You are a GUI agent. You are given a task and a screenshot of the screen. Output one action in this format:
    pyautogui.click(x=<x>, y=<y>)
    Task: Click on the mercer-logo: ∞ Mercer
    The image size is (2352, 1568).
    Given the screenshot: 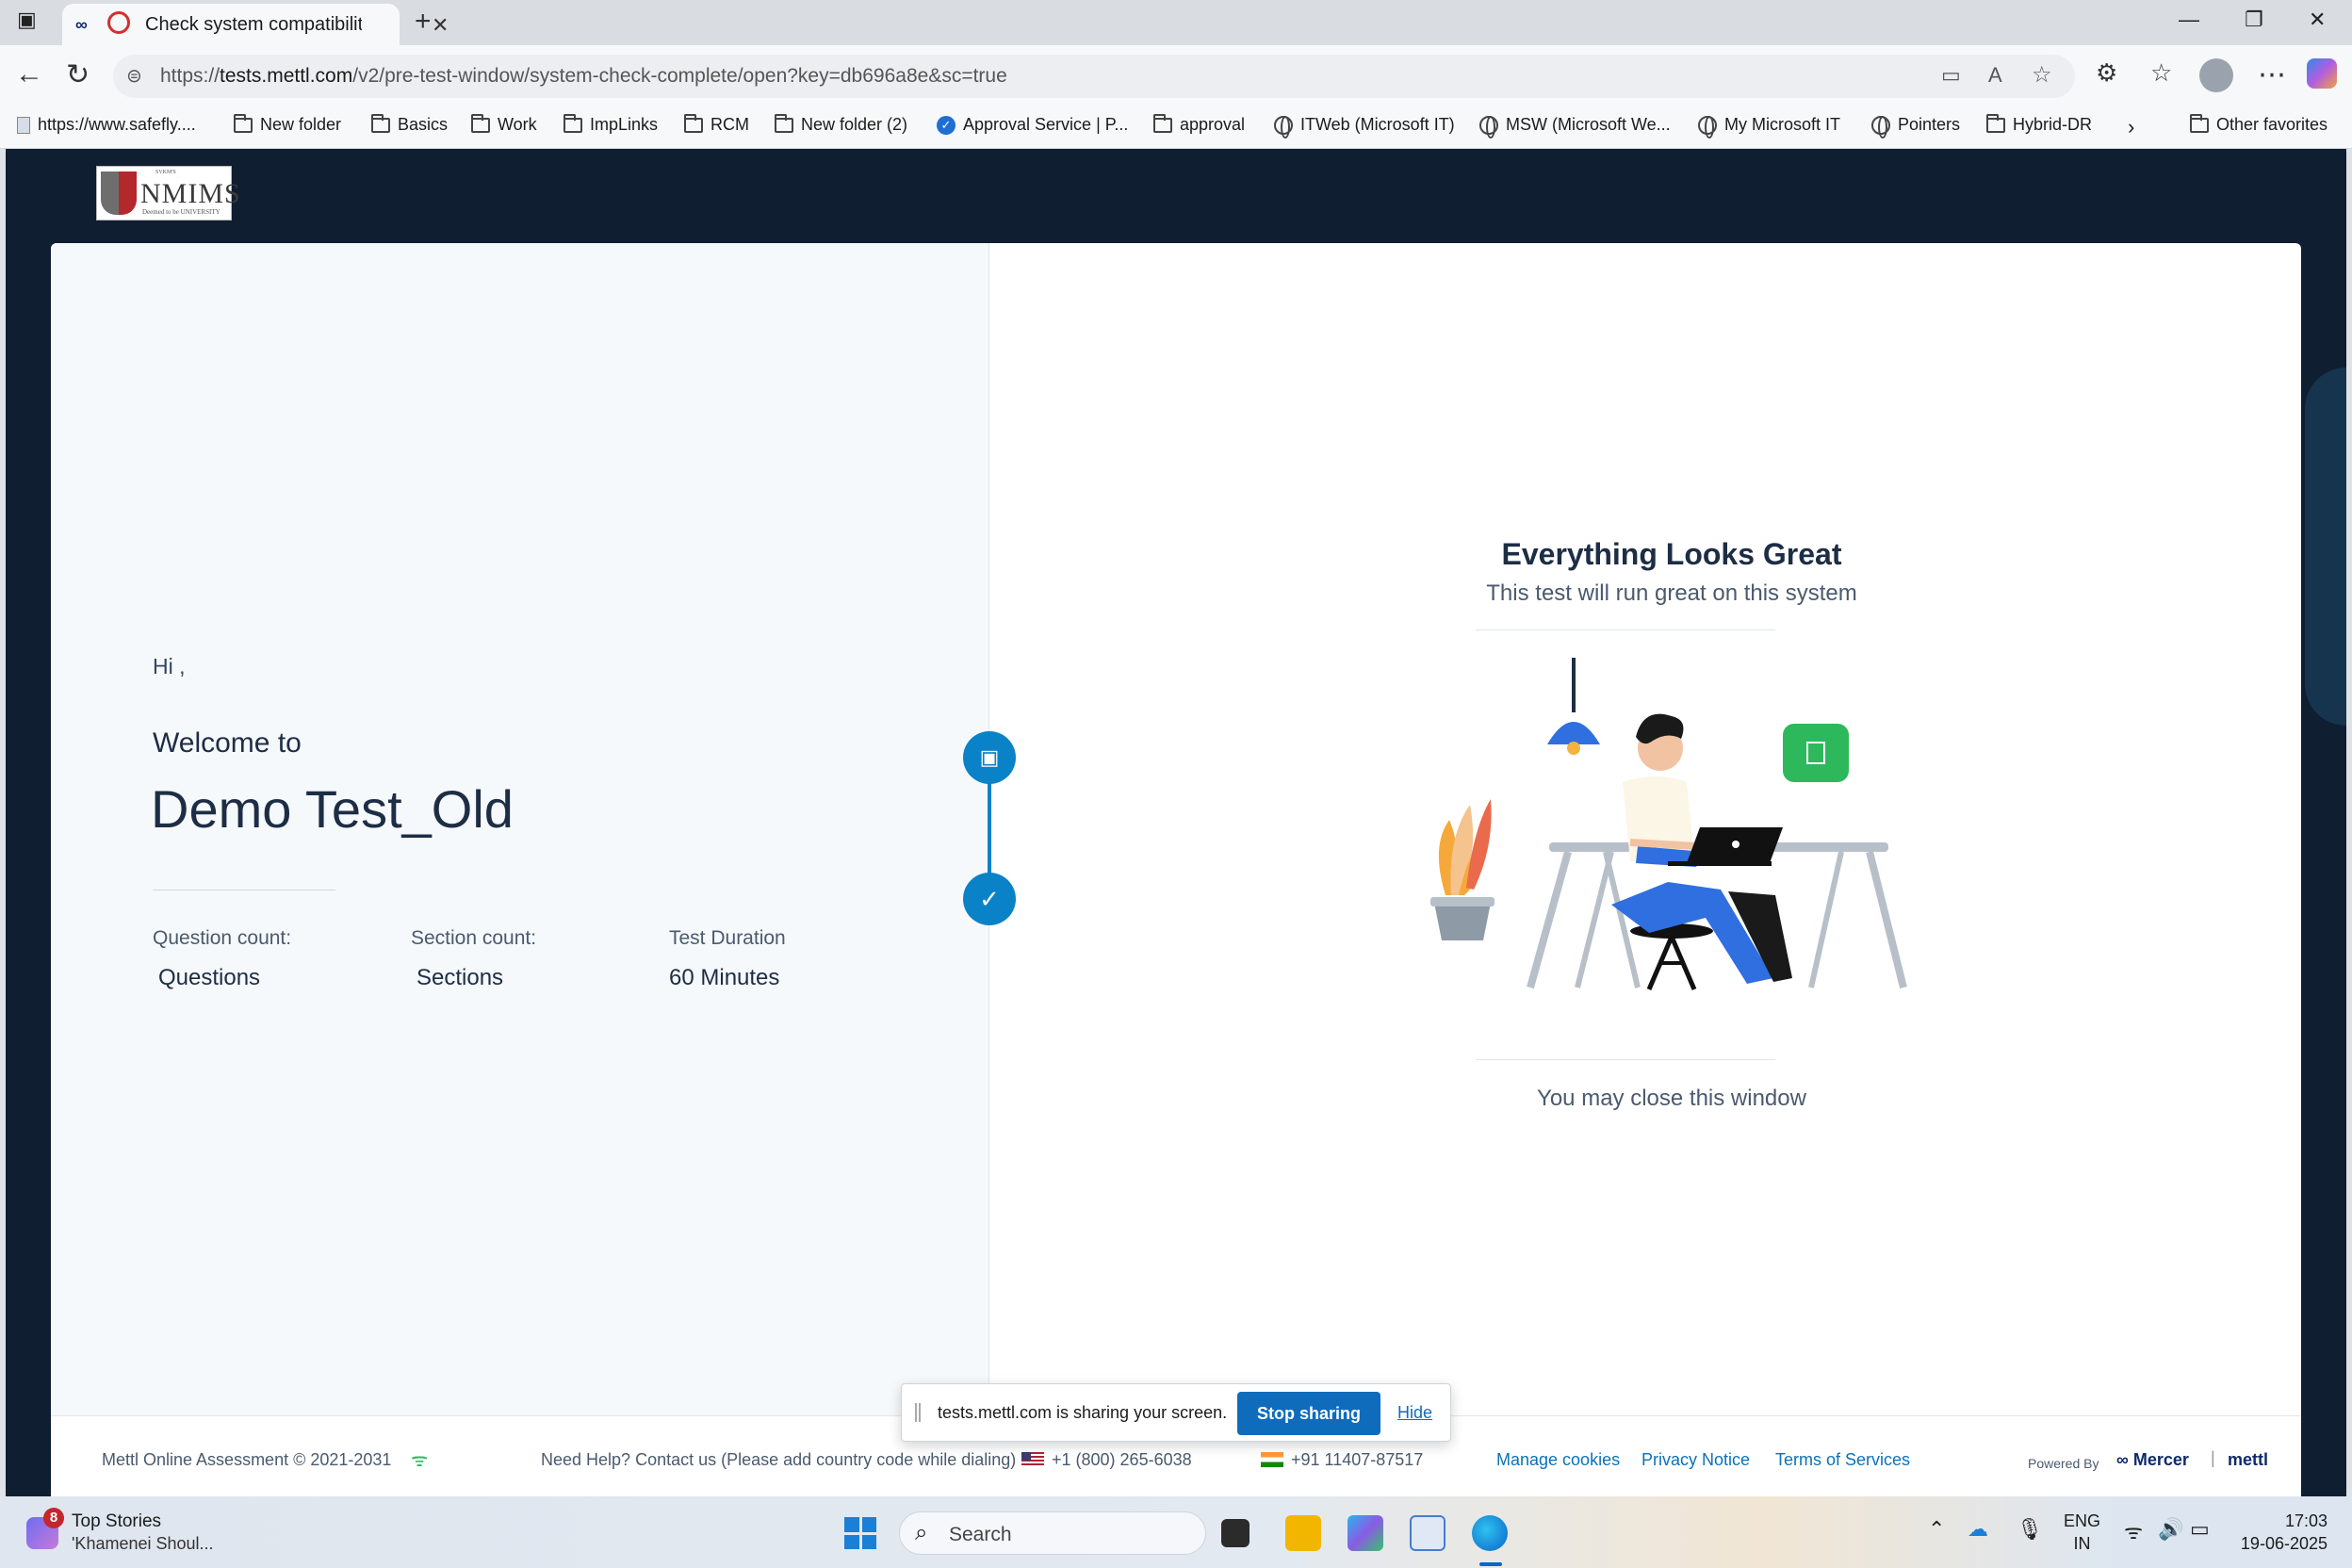 What is the action you would take?
    pyautogui.click(x=2152, y=1459)
    